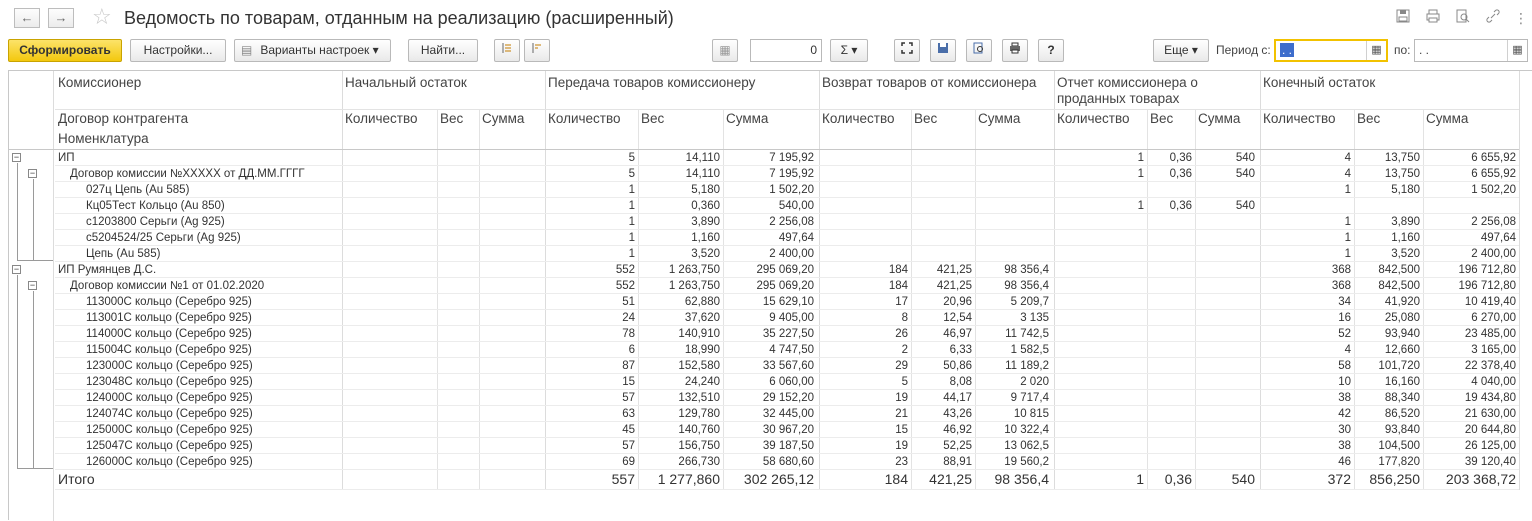 This screenshot has height=521, width=1532. Describe the element at coordinates (628, 462) in the screenshot. I see `value-cell-qty: 69` at that location.